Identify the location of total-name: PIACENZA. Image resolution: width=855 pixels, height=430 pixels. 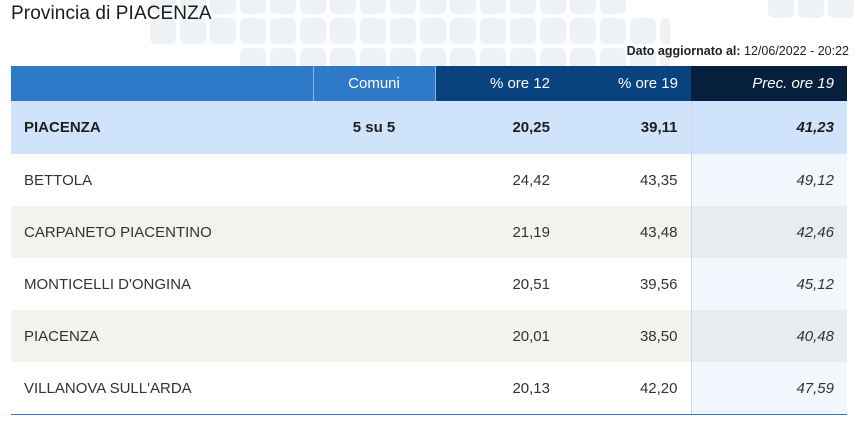
(162, 127).